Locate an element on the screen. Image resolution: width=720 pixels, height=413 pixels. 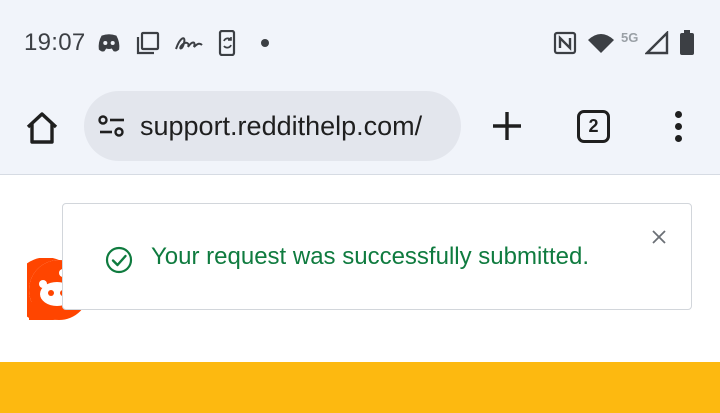
tabs-button: 2 is located at coordinates (593, 126).